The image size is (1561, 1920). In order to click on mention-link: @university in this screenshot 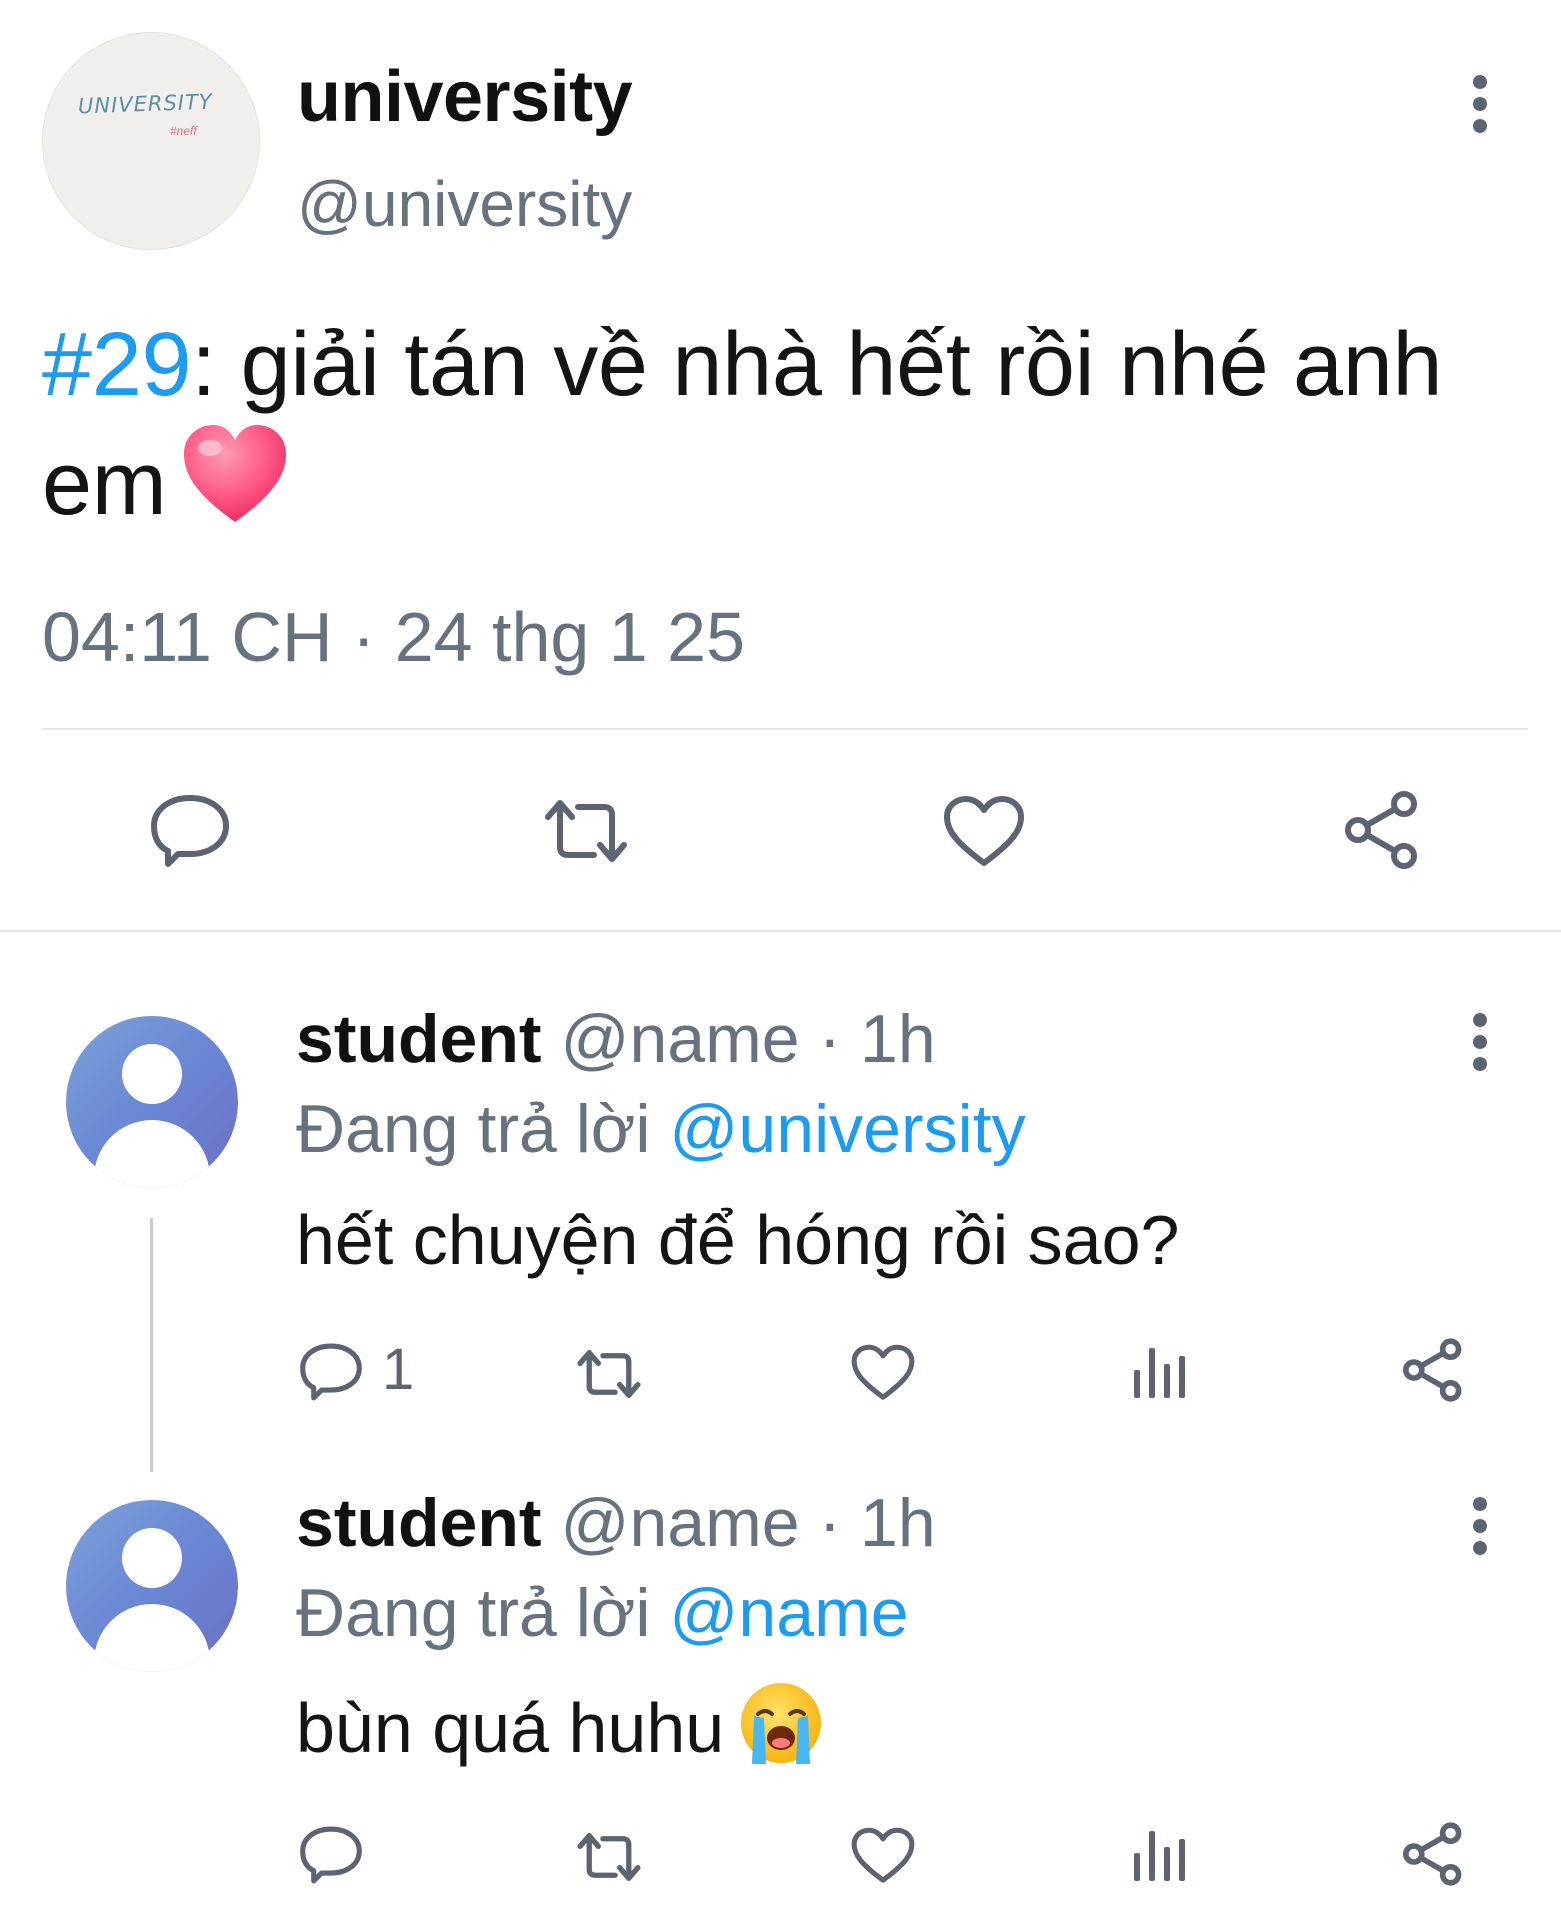, I will do `click(847, 1129)`.